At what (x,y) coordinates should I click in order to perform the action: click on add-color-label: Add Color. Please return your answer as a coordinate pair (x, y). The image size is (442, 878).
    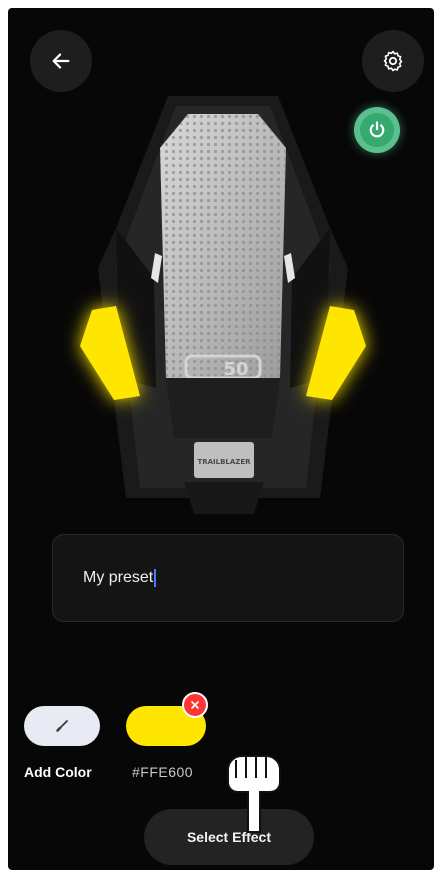
    Looking at the image, I should click on (58, 772).